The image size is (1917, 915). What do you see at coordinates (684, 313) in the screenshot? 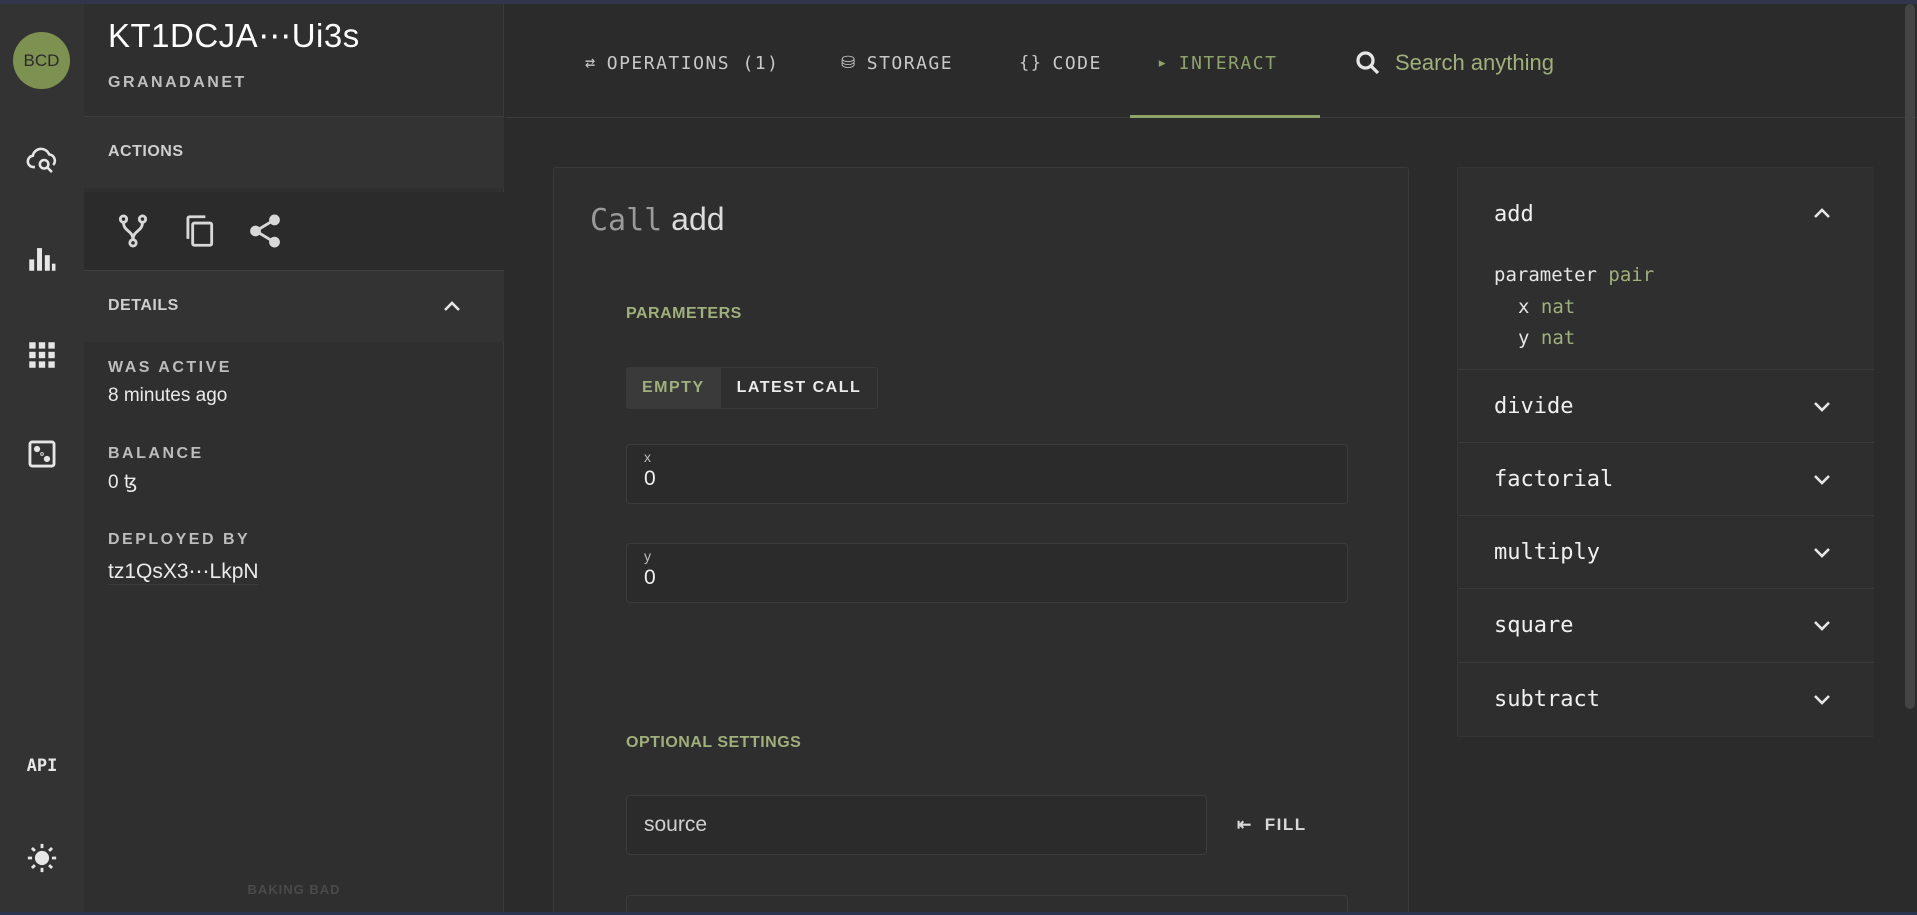
I see `parameters-label: PARAMETERS` at bounding box center [684, 313].